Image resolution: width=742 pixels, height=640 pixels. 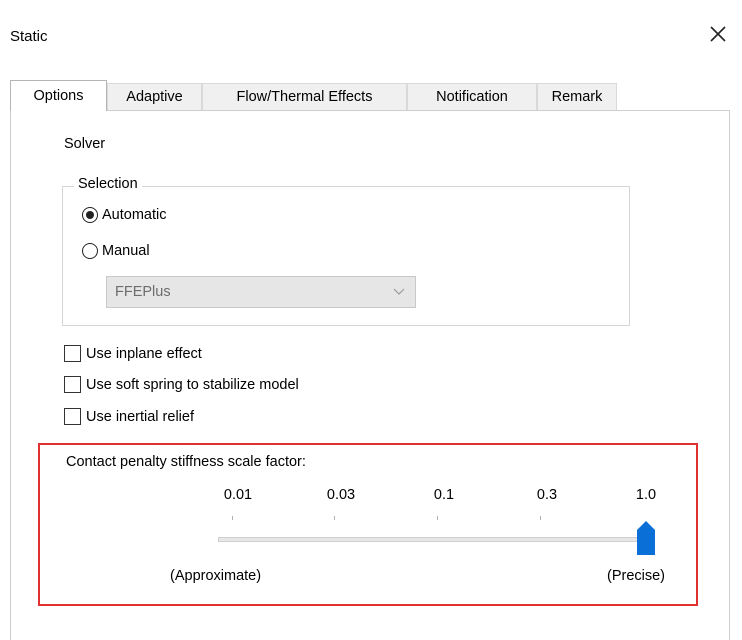 What do you see at coordinates (90, 251) in the screenshot?
I see `radio-button-unchecked` at bounding box center [90, 251].